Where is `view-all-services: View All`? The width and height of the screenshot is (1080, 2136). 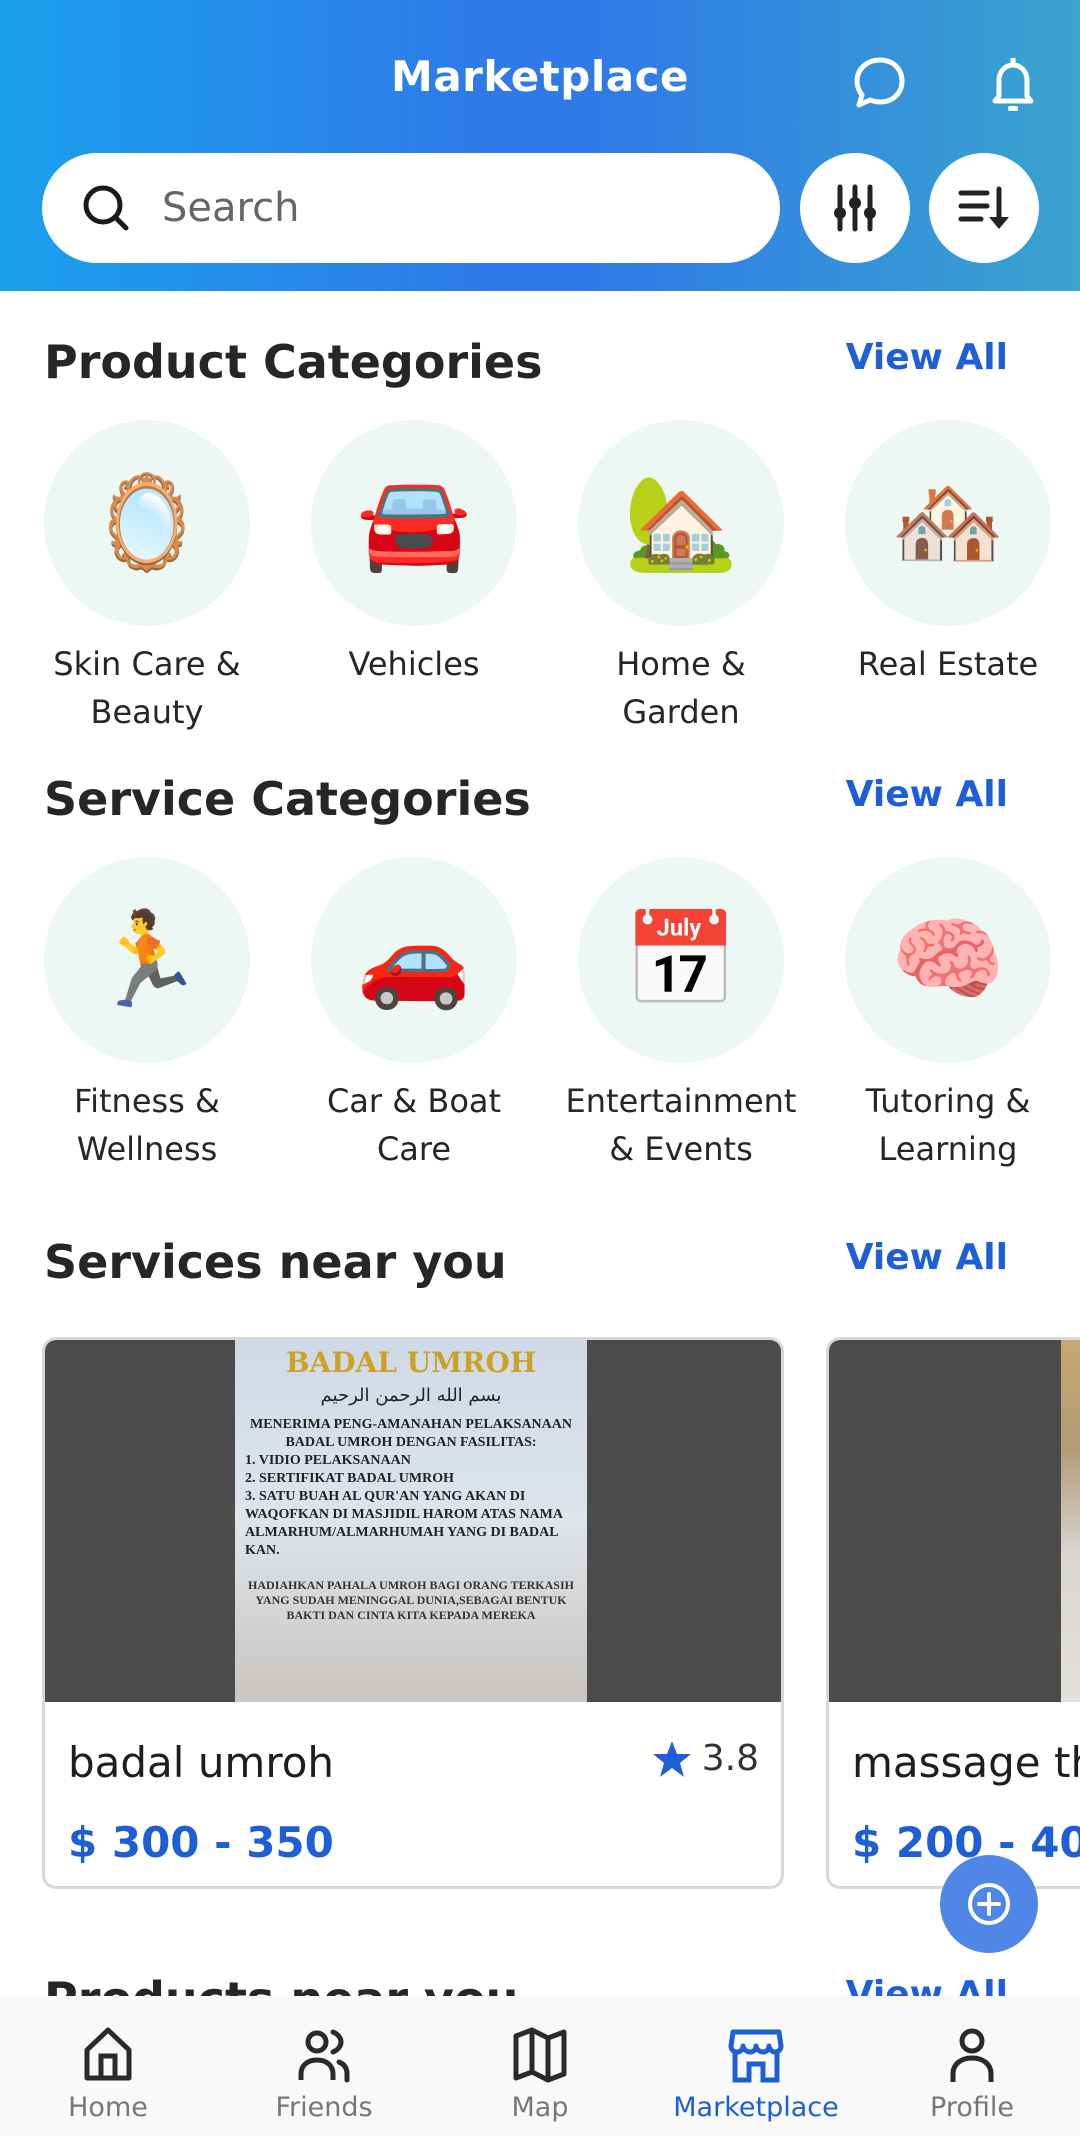
view-all-services: View All is located at coordinates (927, 1257).